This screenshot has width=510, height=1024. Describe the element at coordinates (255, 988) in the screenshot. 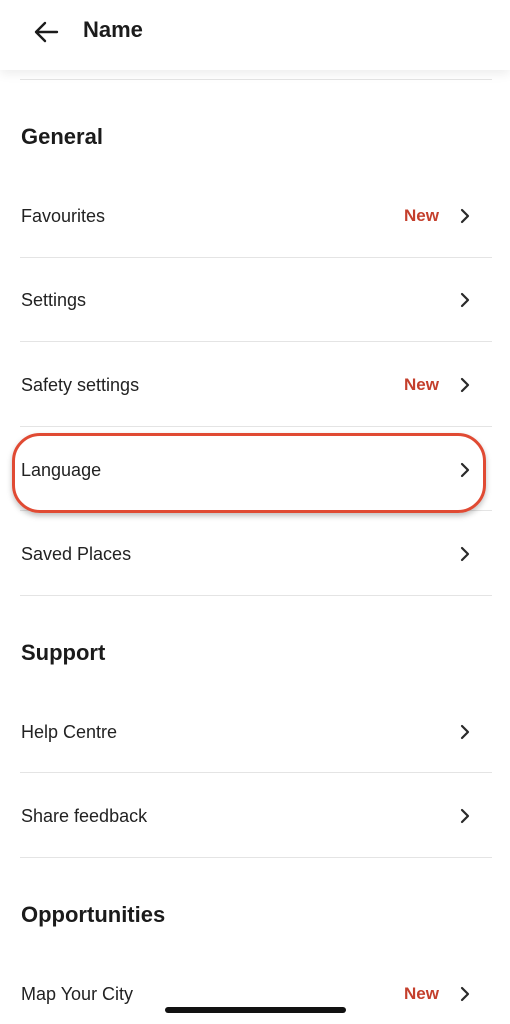

I see `list-item-map-your-city: Map Your City New` at that location.